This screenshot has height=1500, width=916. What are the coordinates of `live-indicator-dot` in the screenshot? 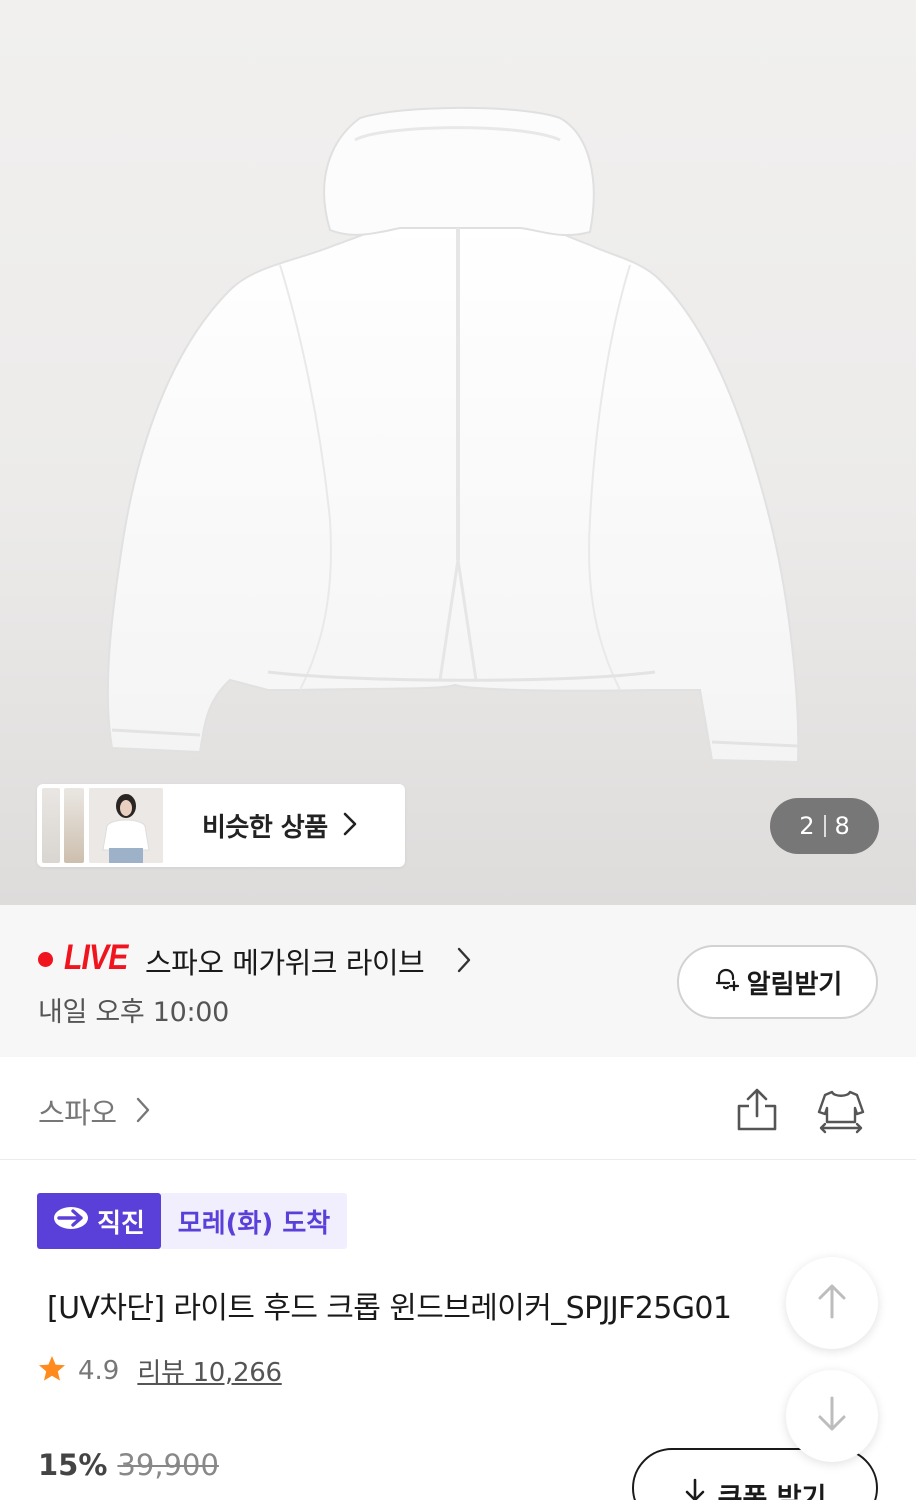 It's located at (45, 959).